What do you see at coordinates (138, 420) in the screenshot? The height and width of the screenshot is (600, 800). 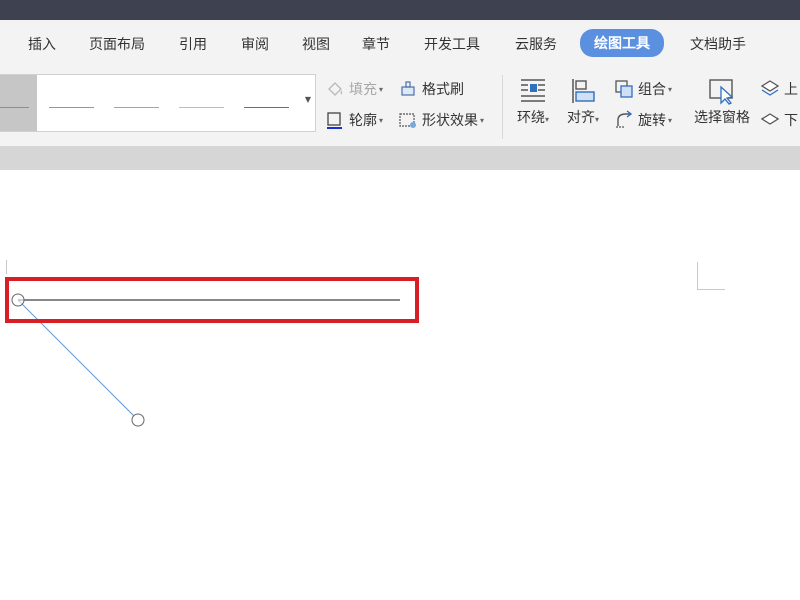 I see `line-end-handle` at bounding box center [138, 420].